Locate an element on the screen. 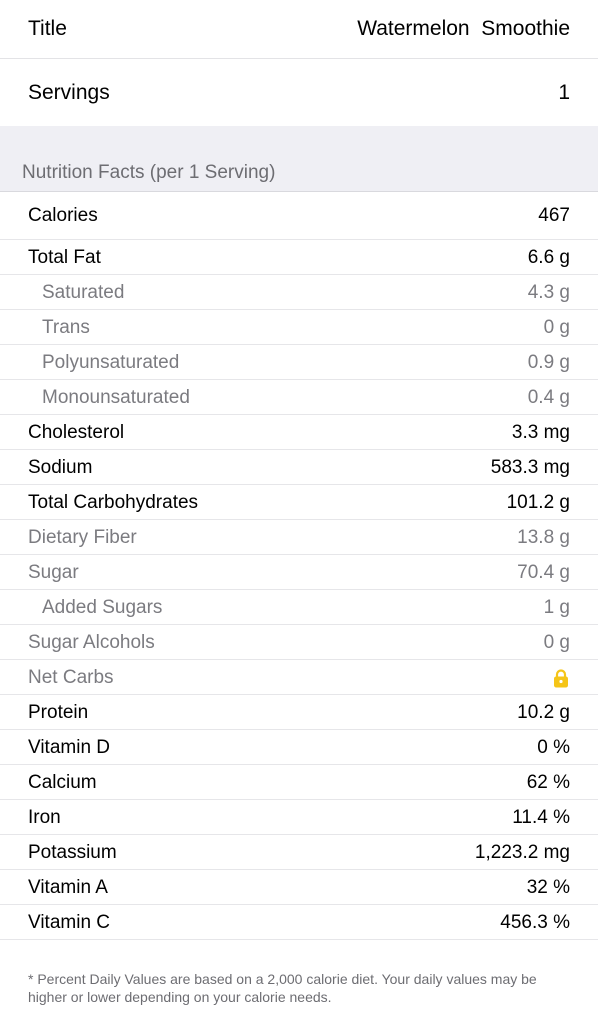 Image resolution: width=598 pixels, height=1023 pixels. fact-value: 11.4 % is located at coordinates (541, 817).